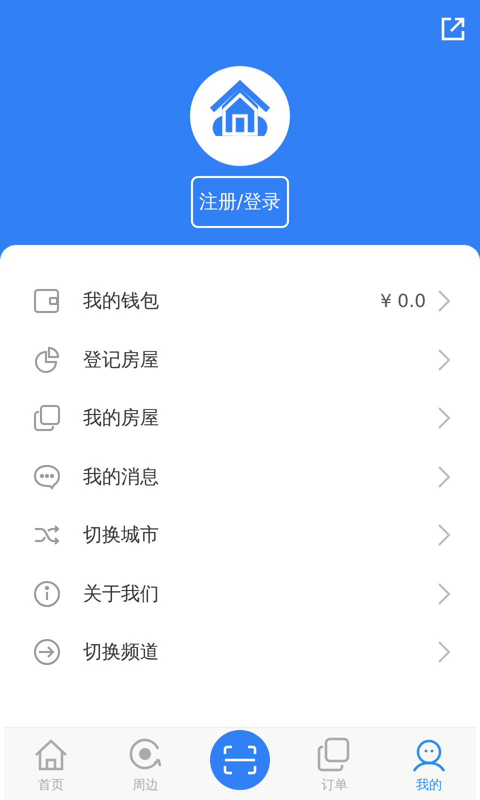 The width and height of the screenshot is (480, 800). What do you see at coordinates (240, 301) in the screenshot?
I see `menu-item: 我的钱包 ¥ 0.0` at bounding box center [240, 301].